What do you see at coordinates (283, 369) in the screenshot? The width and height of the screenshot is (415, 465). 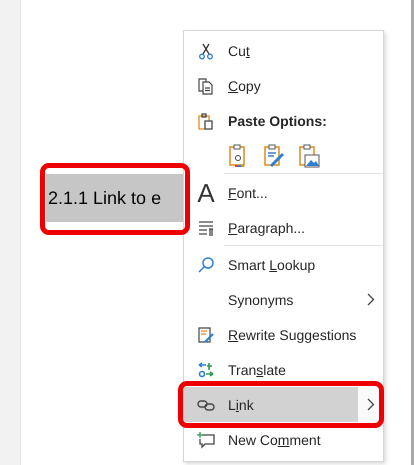 I see `menu-item: Translate` at bounding box center [283, 369].